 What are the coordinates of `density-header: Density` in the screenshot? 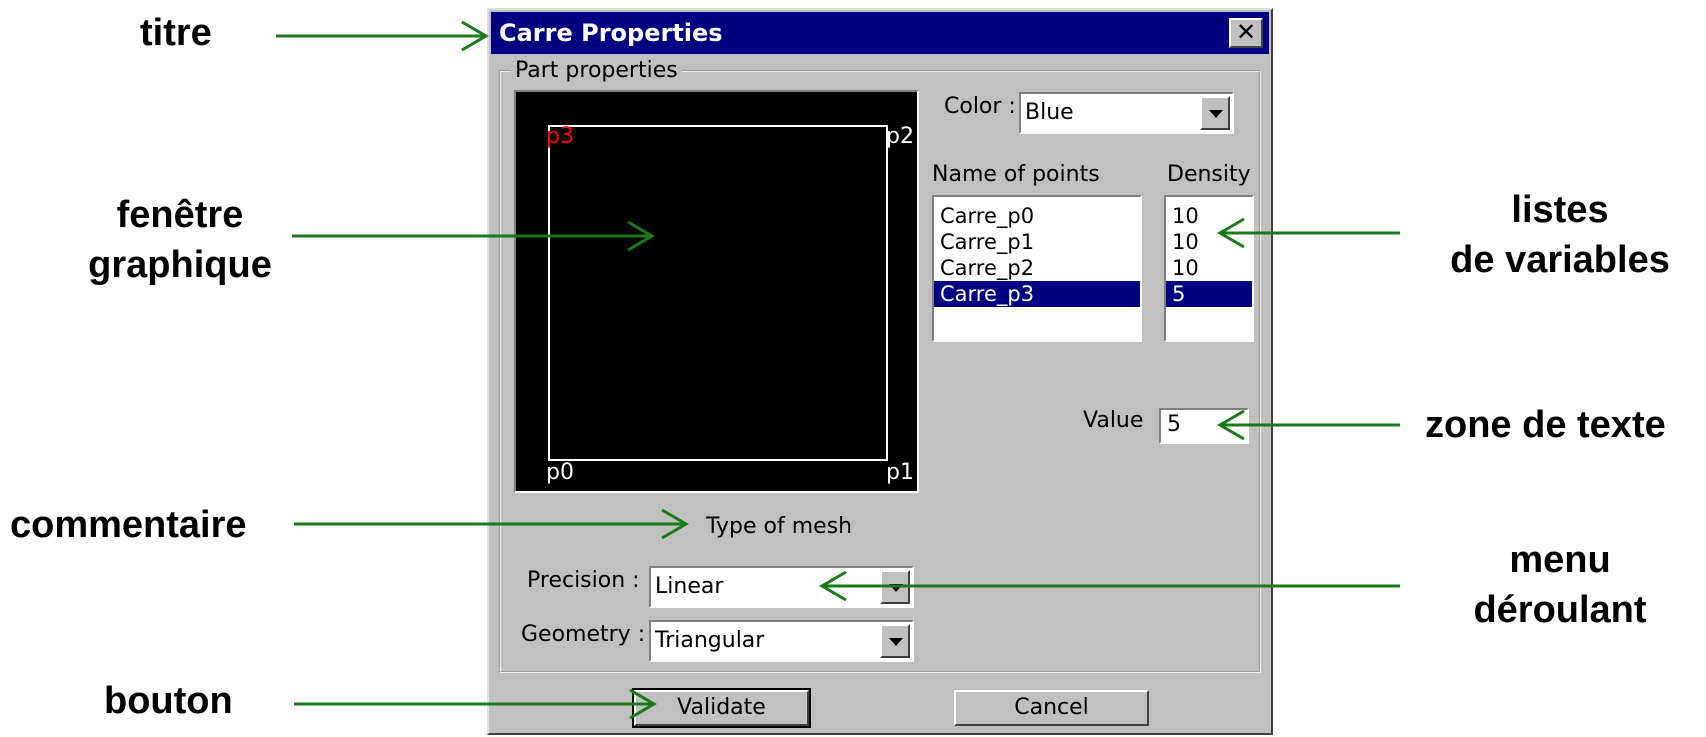 It's located at (1209, 174).